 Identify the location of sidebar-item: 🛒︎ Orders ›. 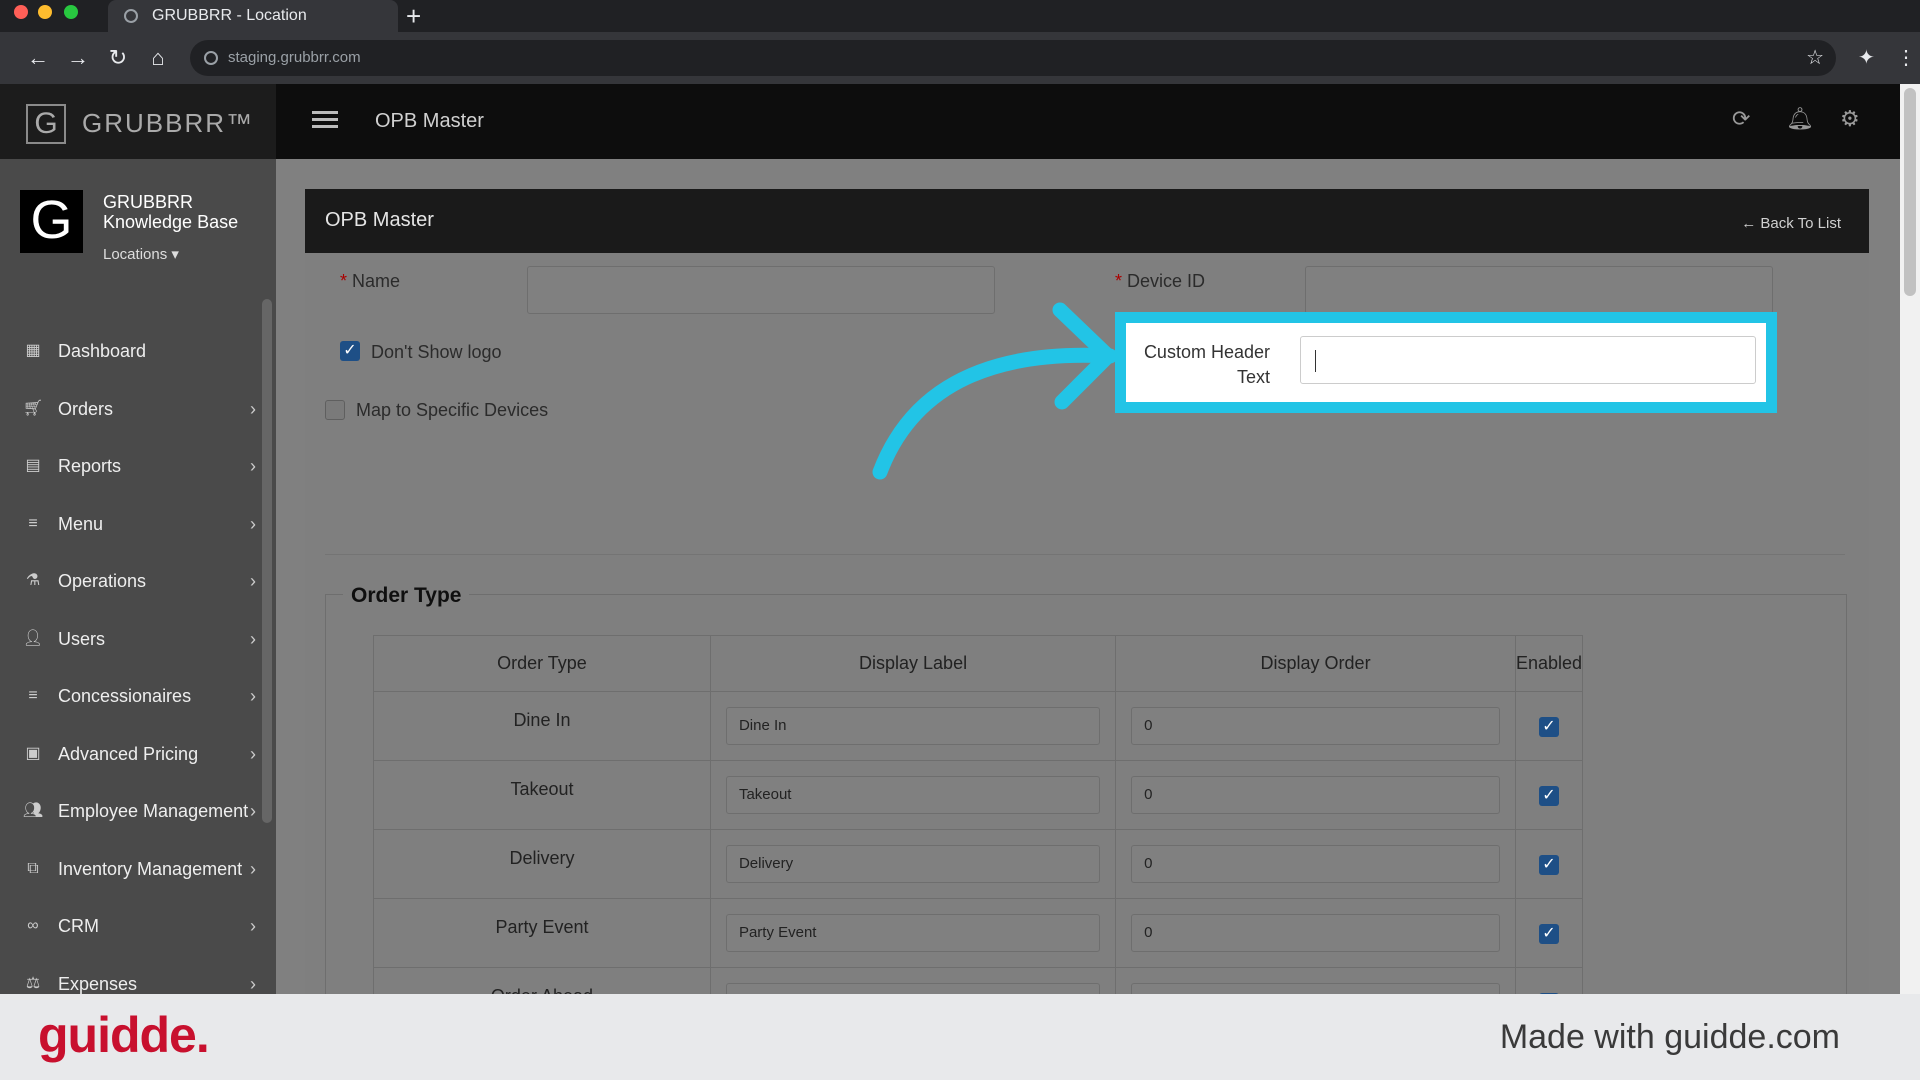
(131, 409).